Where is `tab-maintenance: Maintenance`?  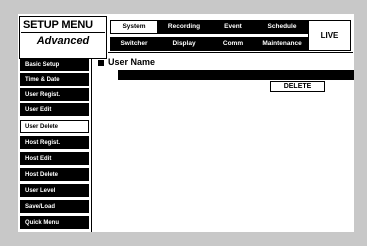 tab-maintenance: Maintenance is located at coordinates (282, 44).